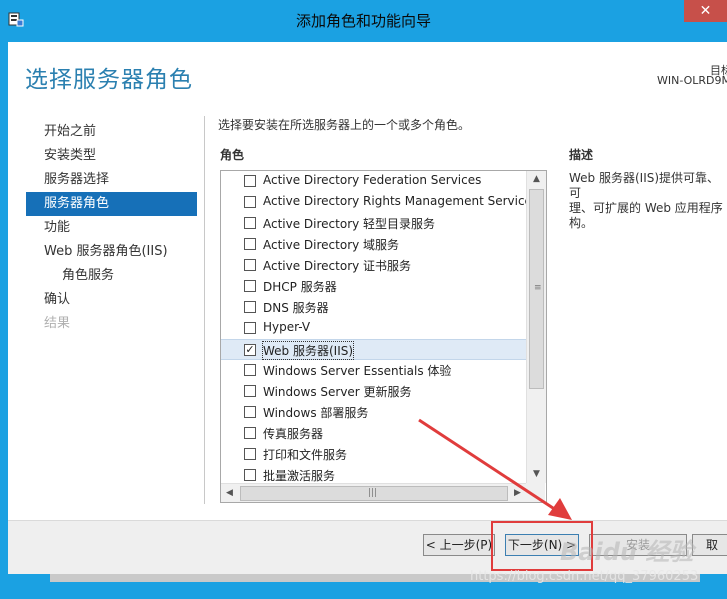  I want to click on url-watermark: https://blog.csdn.net/qq_37960253, so click(584, 576).